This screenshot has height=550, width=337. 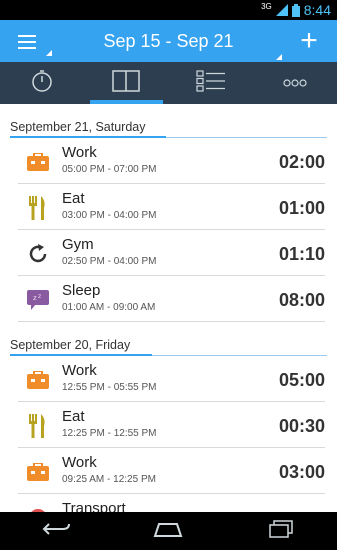 What do you see at coordinates (94, 506) in the screenshot?
I see `entry-name: Transport` at bounding box center [94, 506].